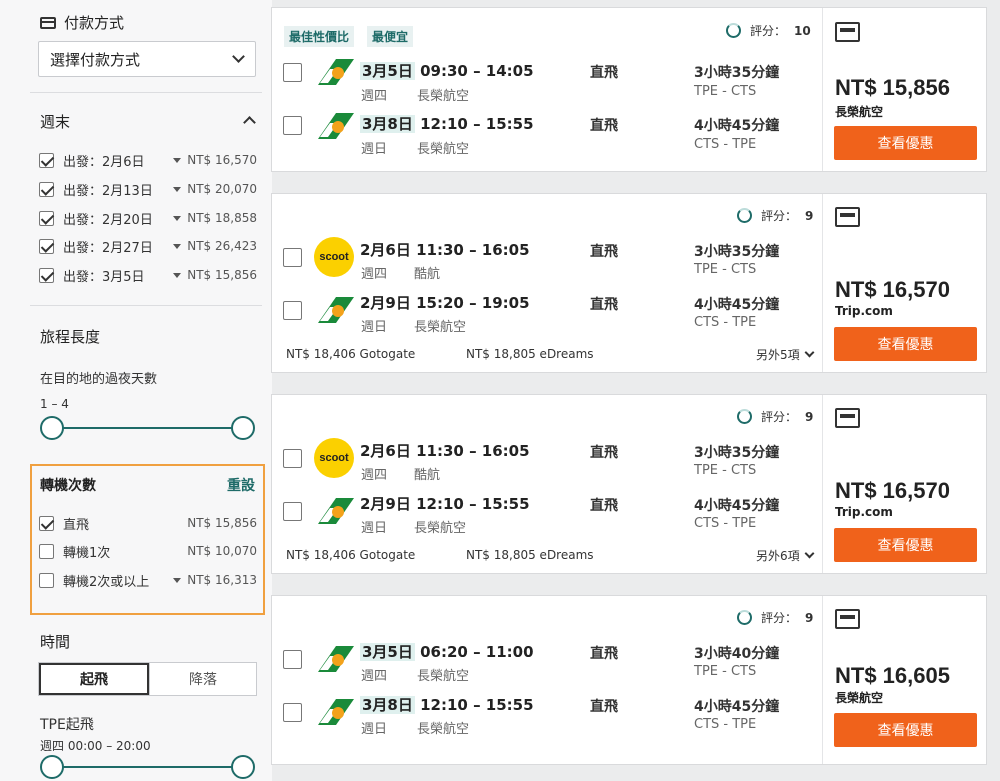 This screenshot has width=1000, height=781. I want to click on tab-arrival: 降落, so click(202, 679).